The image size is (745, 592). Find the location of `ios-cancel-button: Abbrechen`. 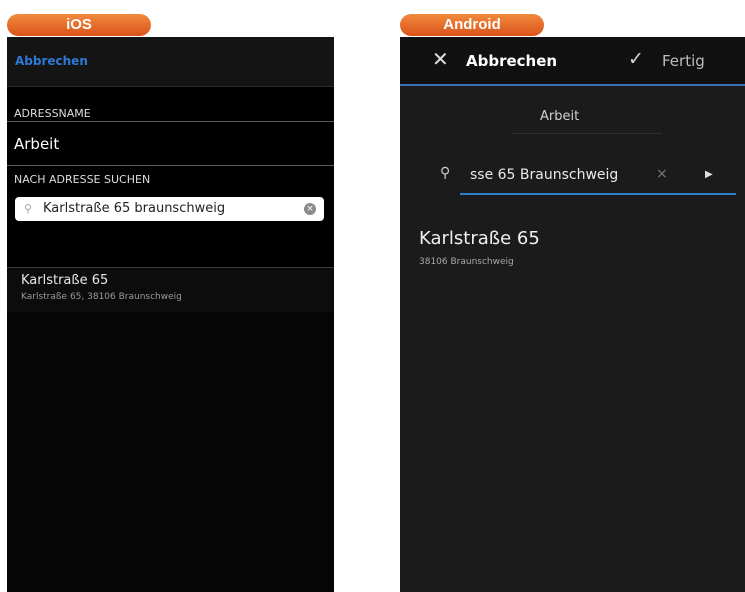

ios-cancel-button: Abbrechen is located at coordinates (51, 61).